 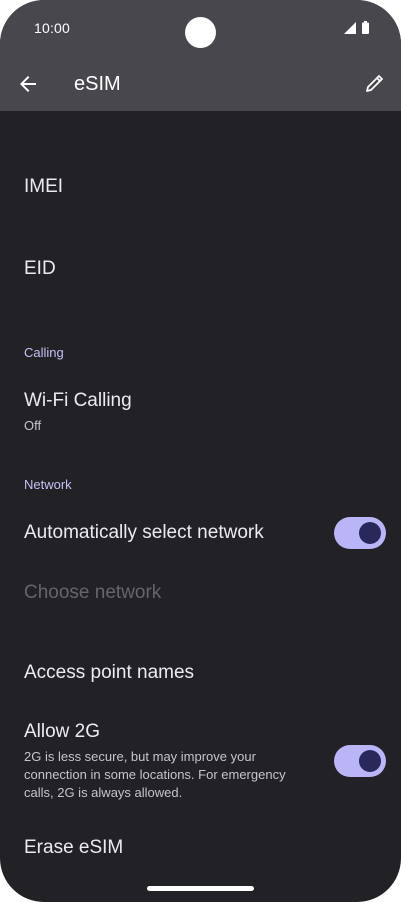 I want to click on eid-title: EID, so click(x=40, y=268).